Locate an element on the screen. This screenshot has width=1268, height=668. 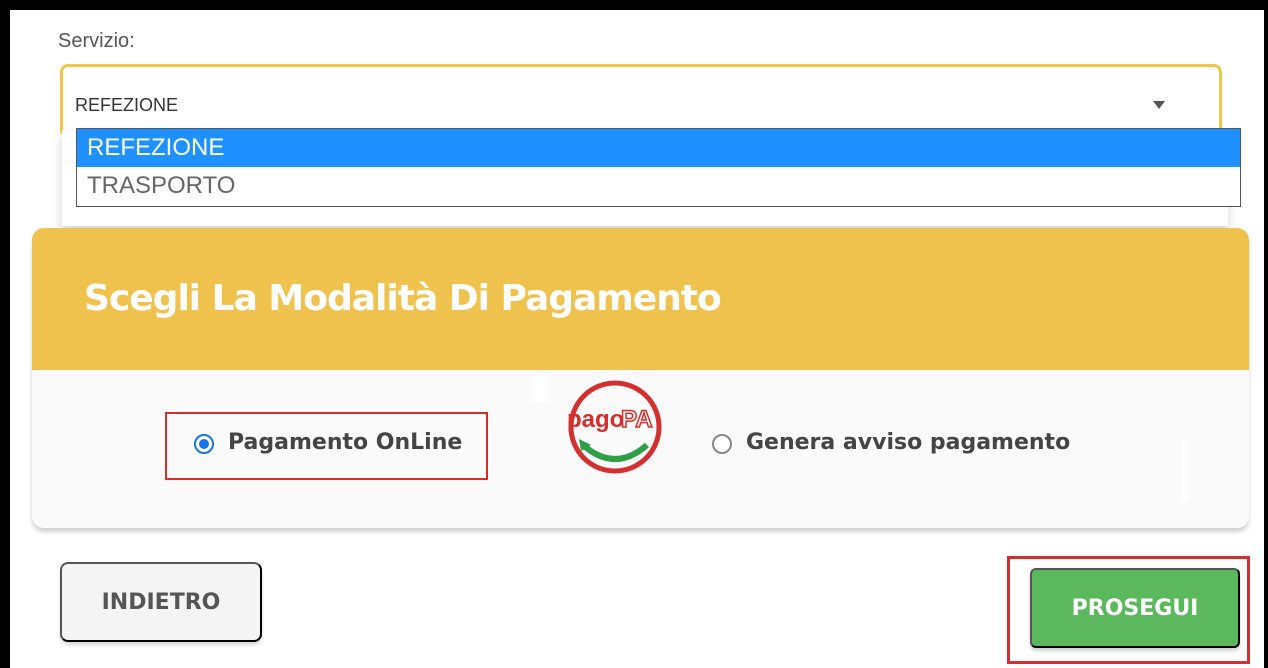
pagopa-logo-icon: pago PA is located at coordinates (614, 427).